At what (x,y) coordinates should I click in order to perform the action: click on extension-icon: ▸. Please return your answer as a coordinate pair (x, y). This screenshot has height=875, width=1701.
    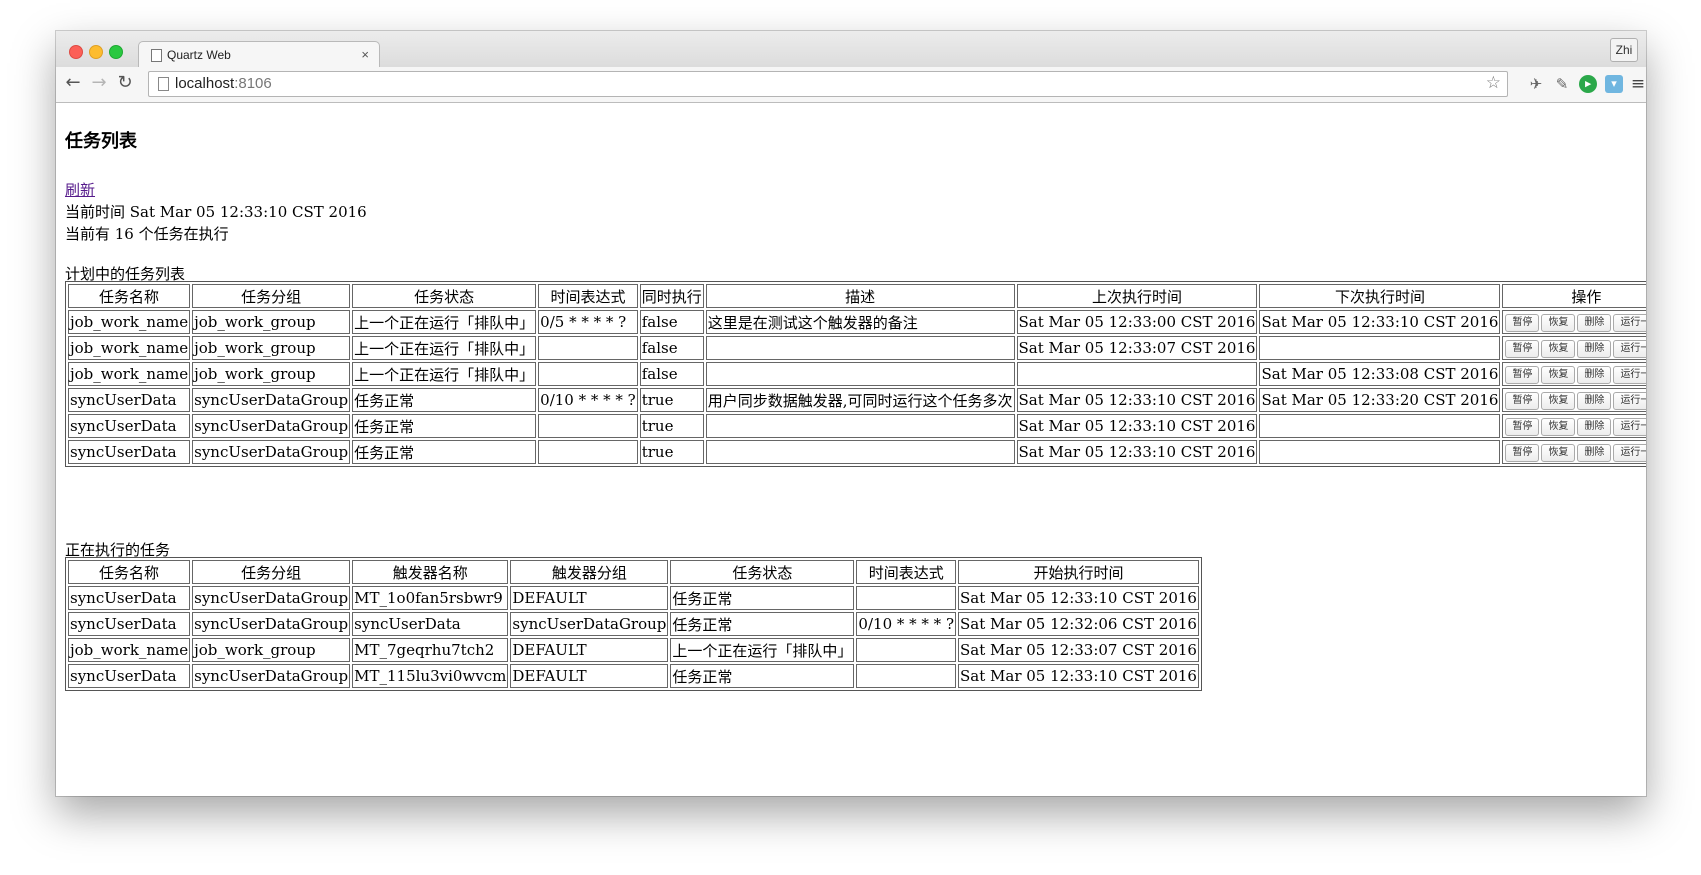
    Looking at the image, I should click on (1588, 84).